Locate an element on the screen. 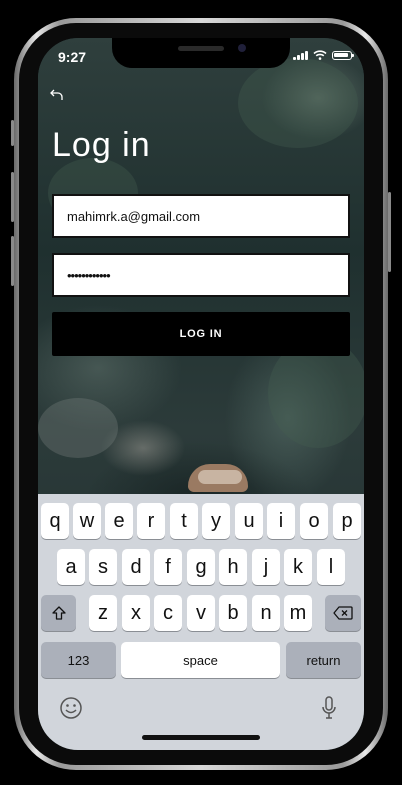 This screenshot has height=785, width=402. key-j: j is located at coordinates (266, 567).